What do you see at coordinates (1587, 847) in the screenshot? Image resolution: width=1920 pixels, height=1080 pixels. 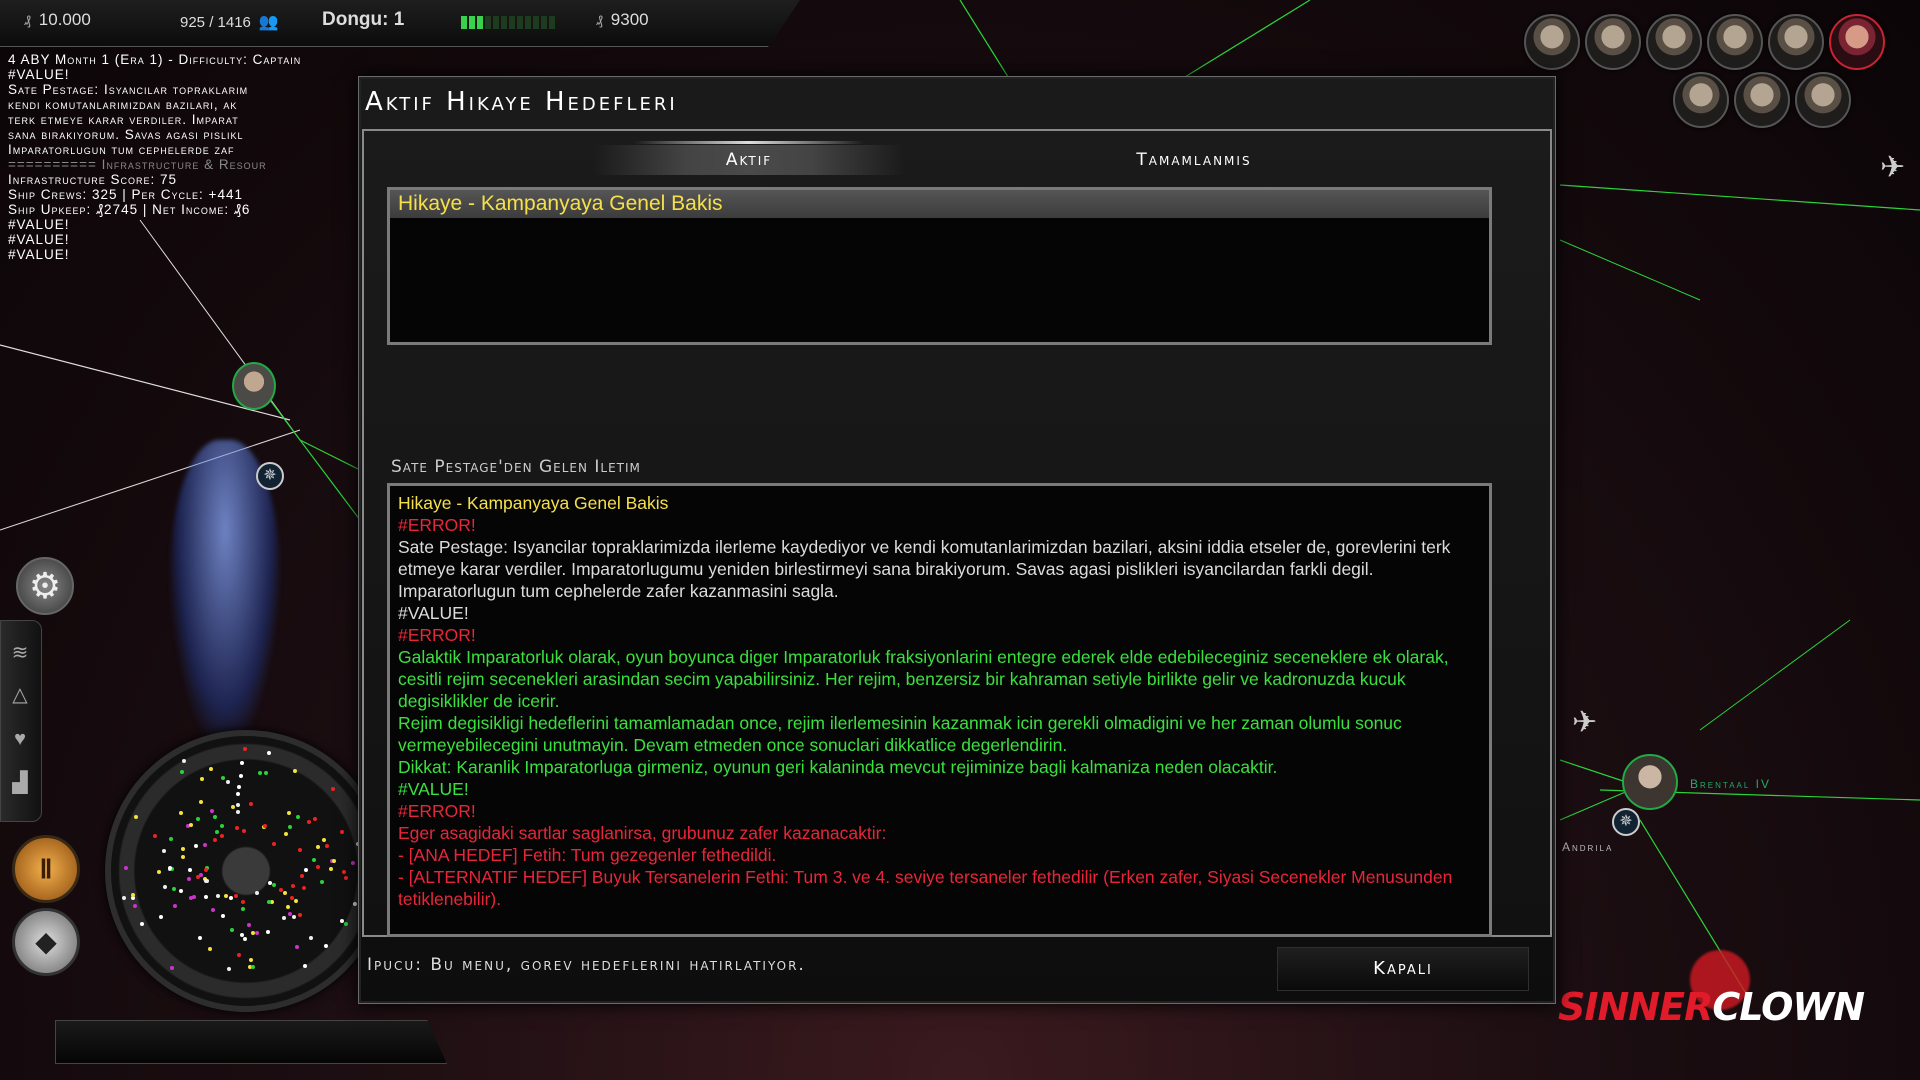 I see `planet-label-andrila: Andrila` at bounding box center [1587, 847].